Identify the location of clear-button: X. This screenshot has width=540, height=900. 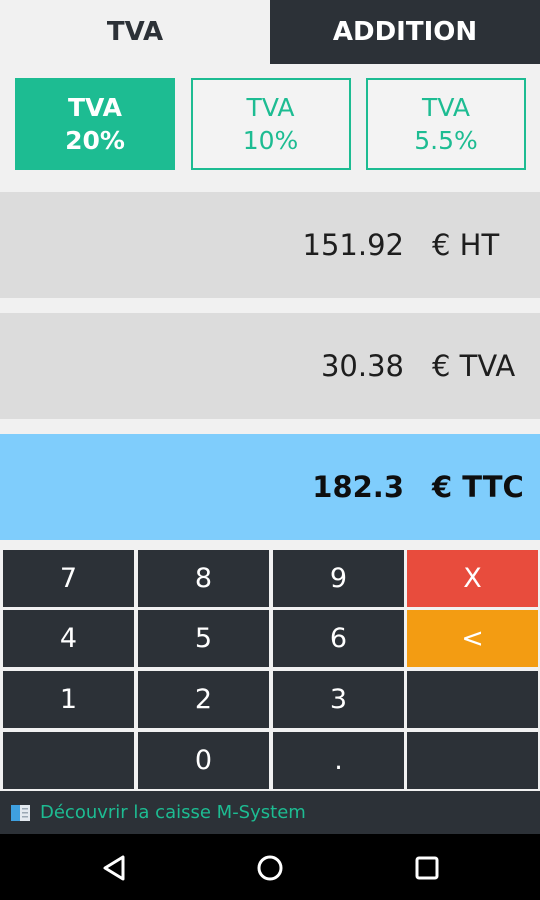
(472, 578).